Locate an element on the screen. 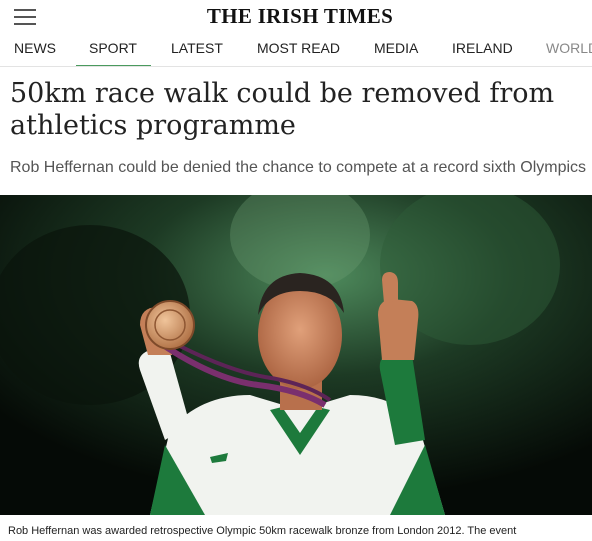  nav-item-media: MEDIA is located at coordinates (396, 52).